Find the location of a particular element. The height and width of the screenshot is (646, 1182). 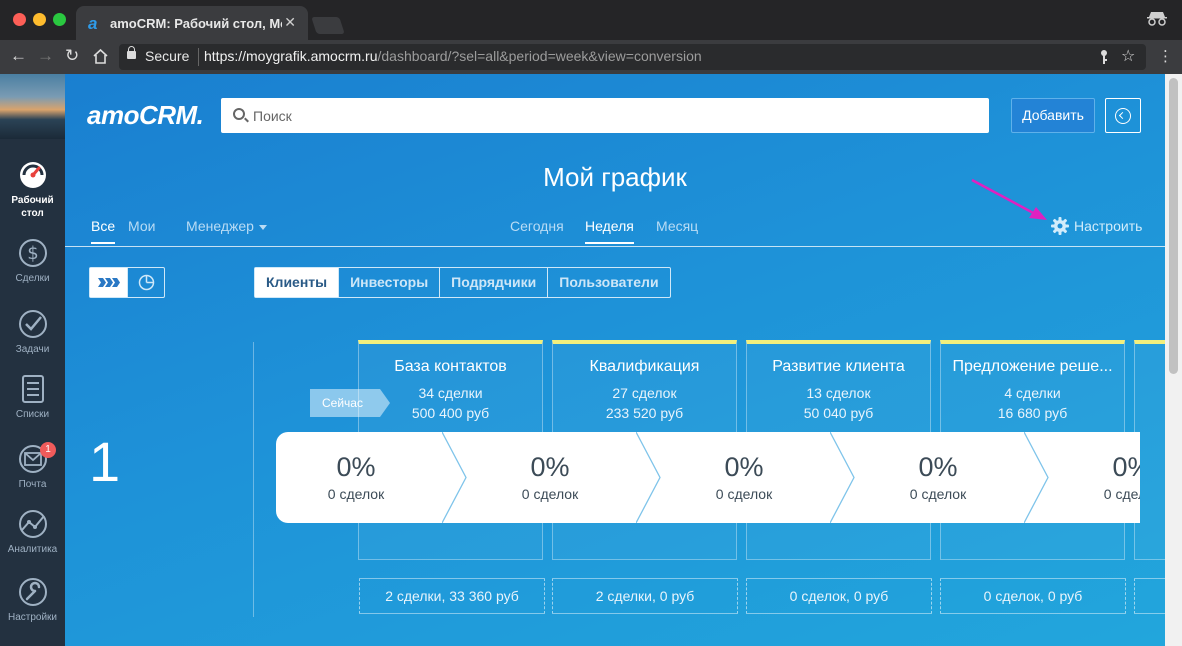

view-toggle is located at coordinates (127, 282).